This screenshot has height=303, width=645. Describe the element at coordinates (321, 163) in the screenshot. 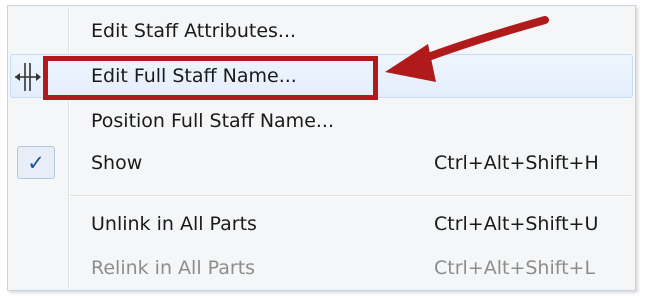

I see `menu-item-show: ✓ Show Ctrl+Alt+Shift+H` at that location.